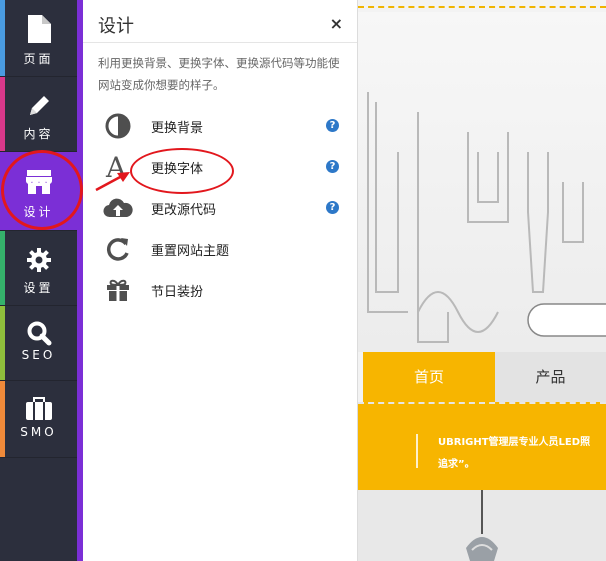  I want to click on nav-item-seo: SEO, so click(38, 343).